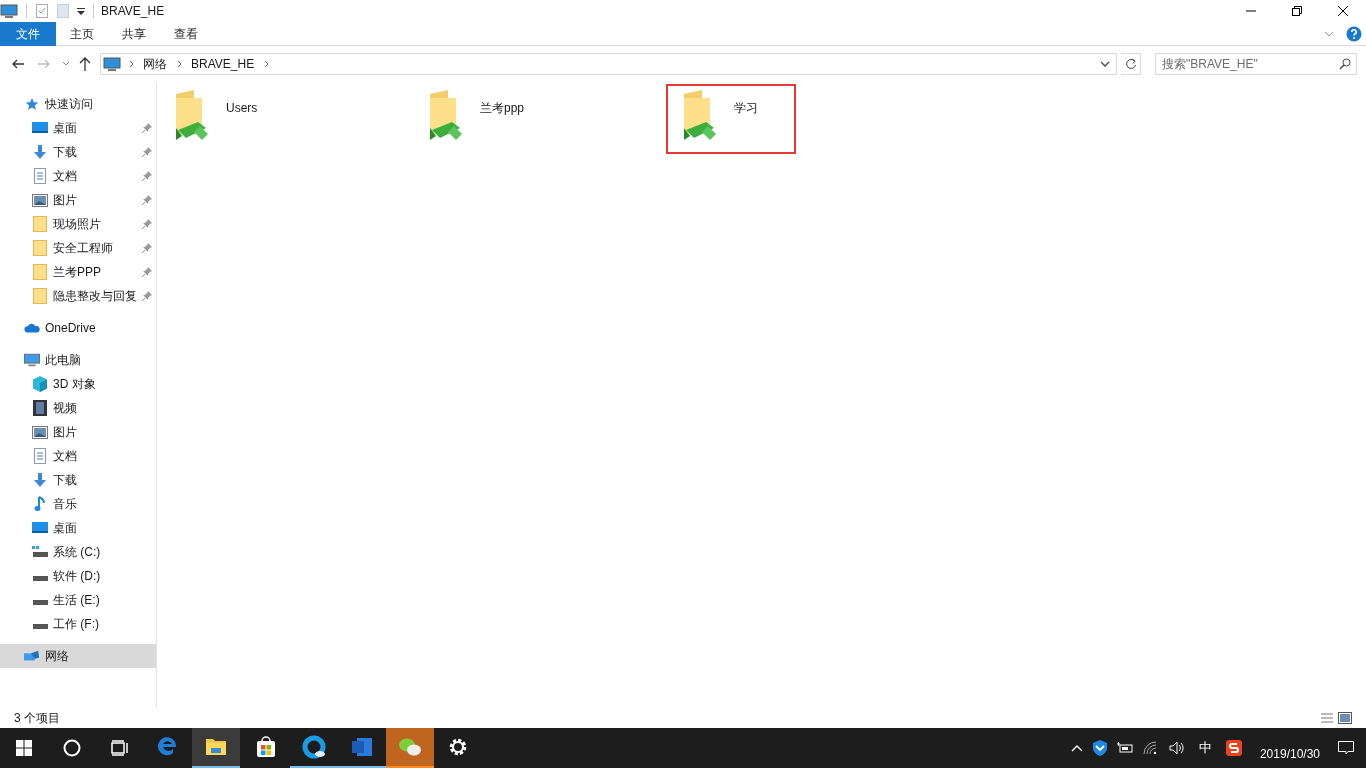 This screenshot has height=768, width=1366. I want to click on sidebar-label: 生活 (E:), so click(77, 600).